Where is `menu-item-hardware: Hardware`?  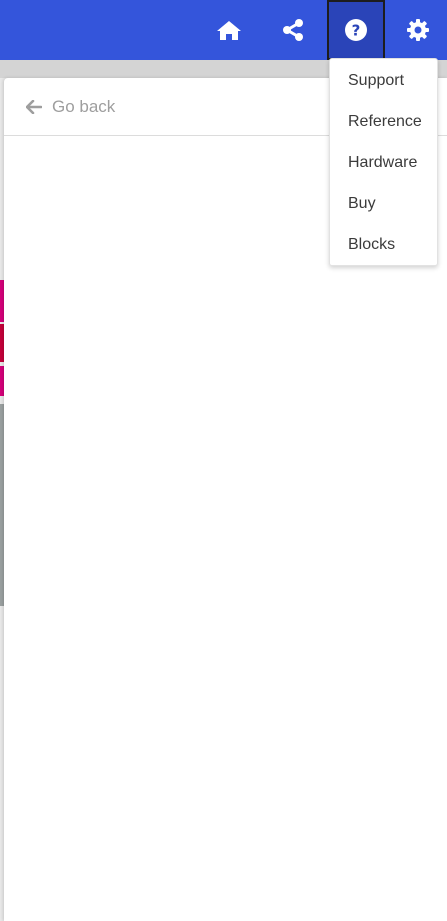
menu-item-hardware: Hardware is located at coordinates (383, 162).